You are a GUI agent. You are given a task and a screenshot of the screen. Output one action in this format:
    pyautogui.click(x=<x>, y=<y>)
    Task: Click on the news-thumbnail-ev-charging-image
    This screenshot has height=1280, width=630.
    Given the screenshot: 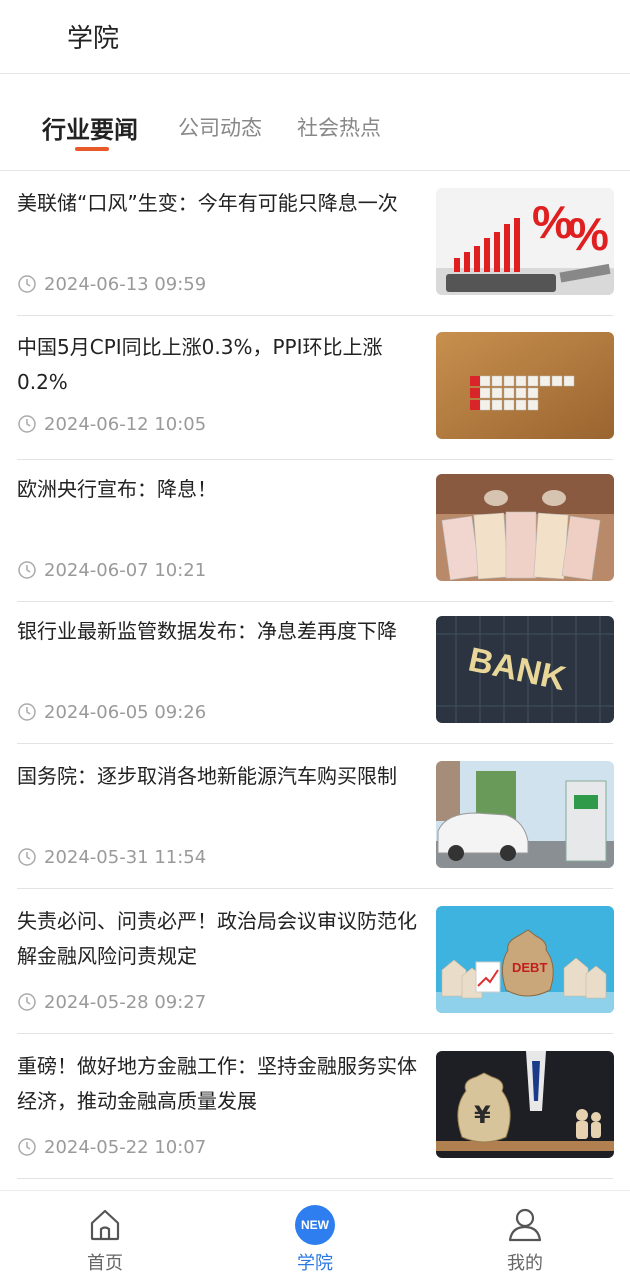 What is the action you would take?
    pyautogui.click(x=525, y=814)
    